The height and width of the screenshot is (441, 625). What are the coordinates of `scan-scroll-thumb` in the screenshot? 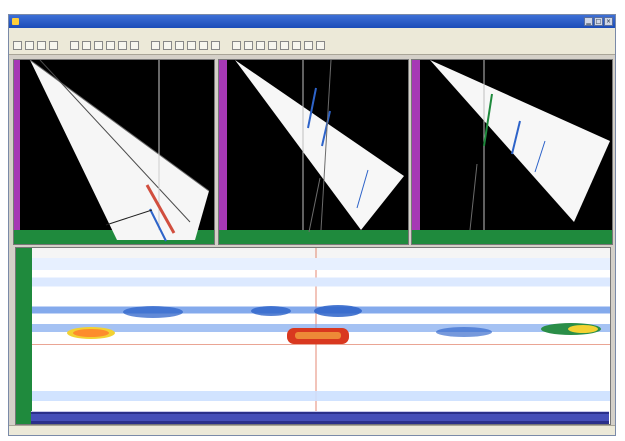 It's located at (320, 417).